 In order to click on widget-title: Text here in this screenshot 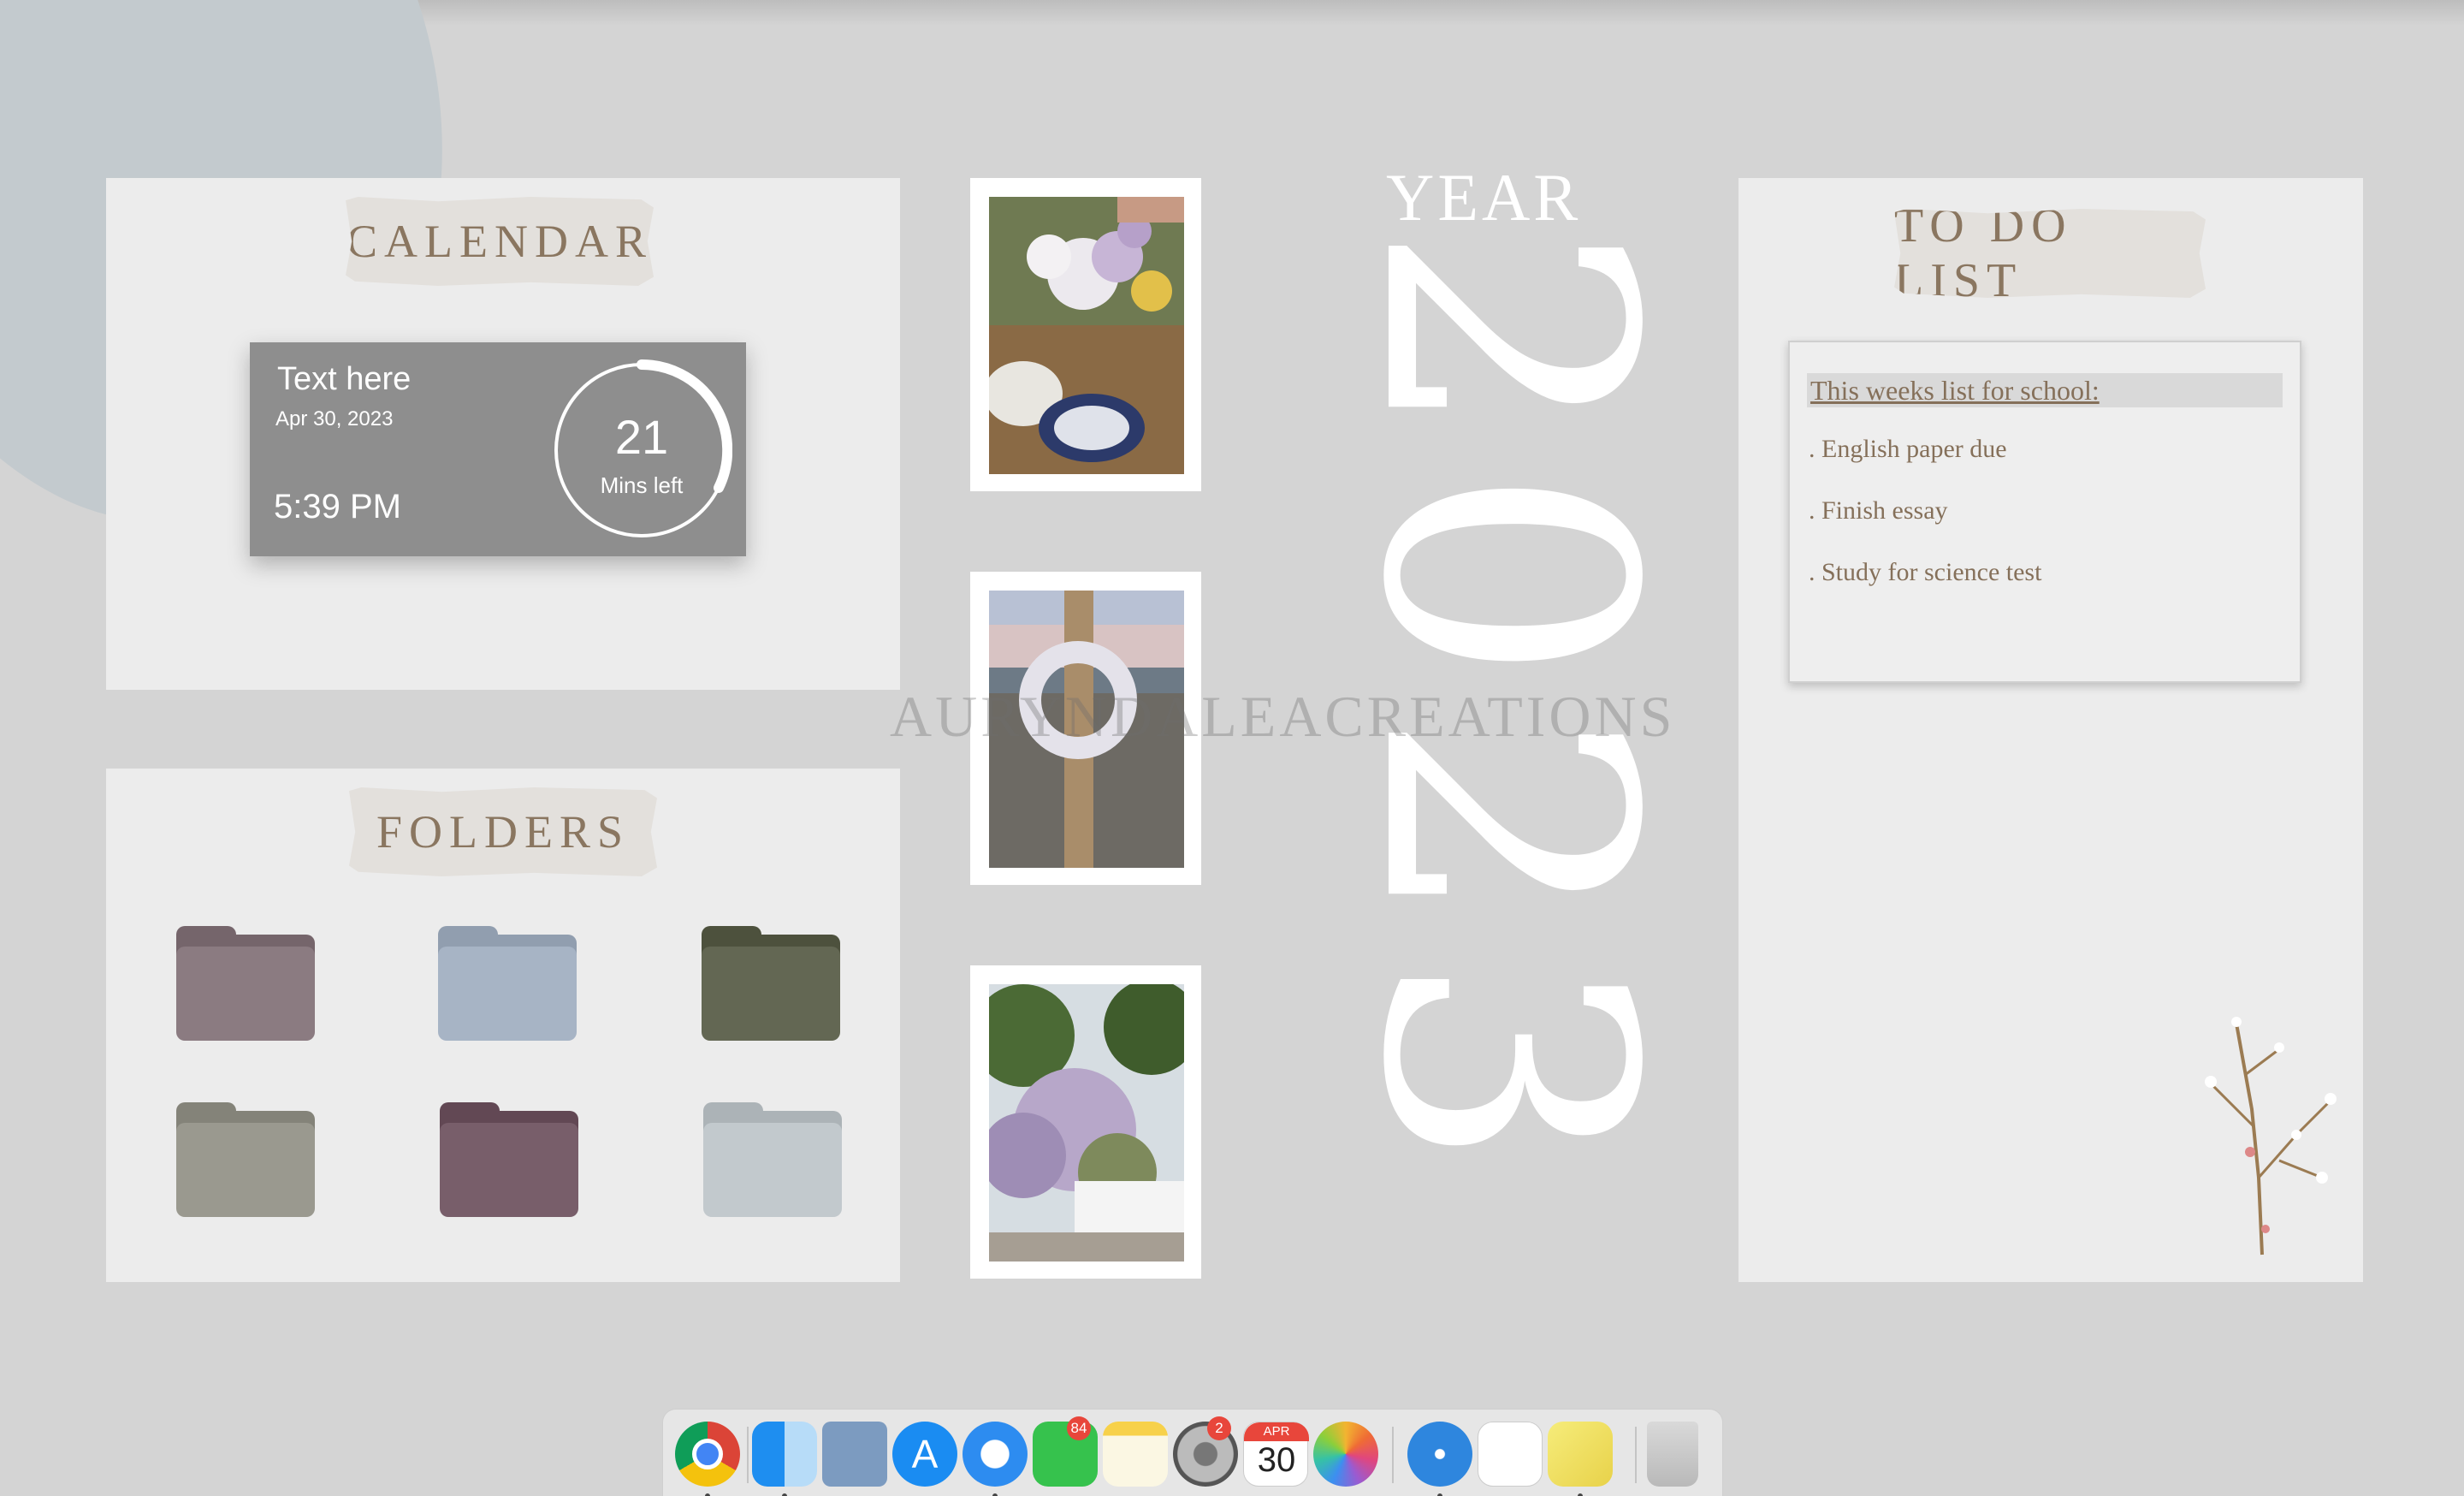, I will do `click(344, 379)`.